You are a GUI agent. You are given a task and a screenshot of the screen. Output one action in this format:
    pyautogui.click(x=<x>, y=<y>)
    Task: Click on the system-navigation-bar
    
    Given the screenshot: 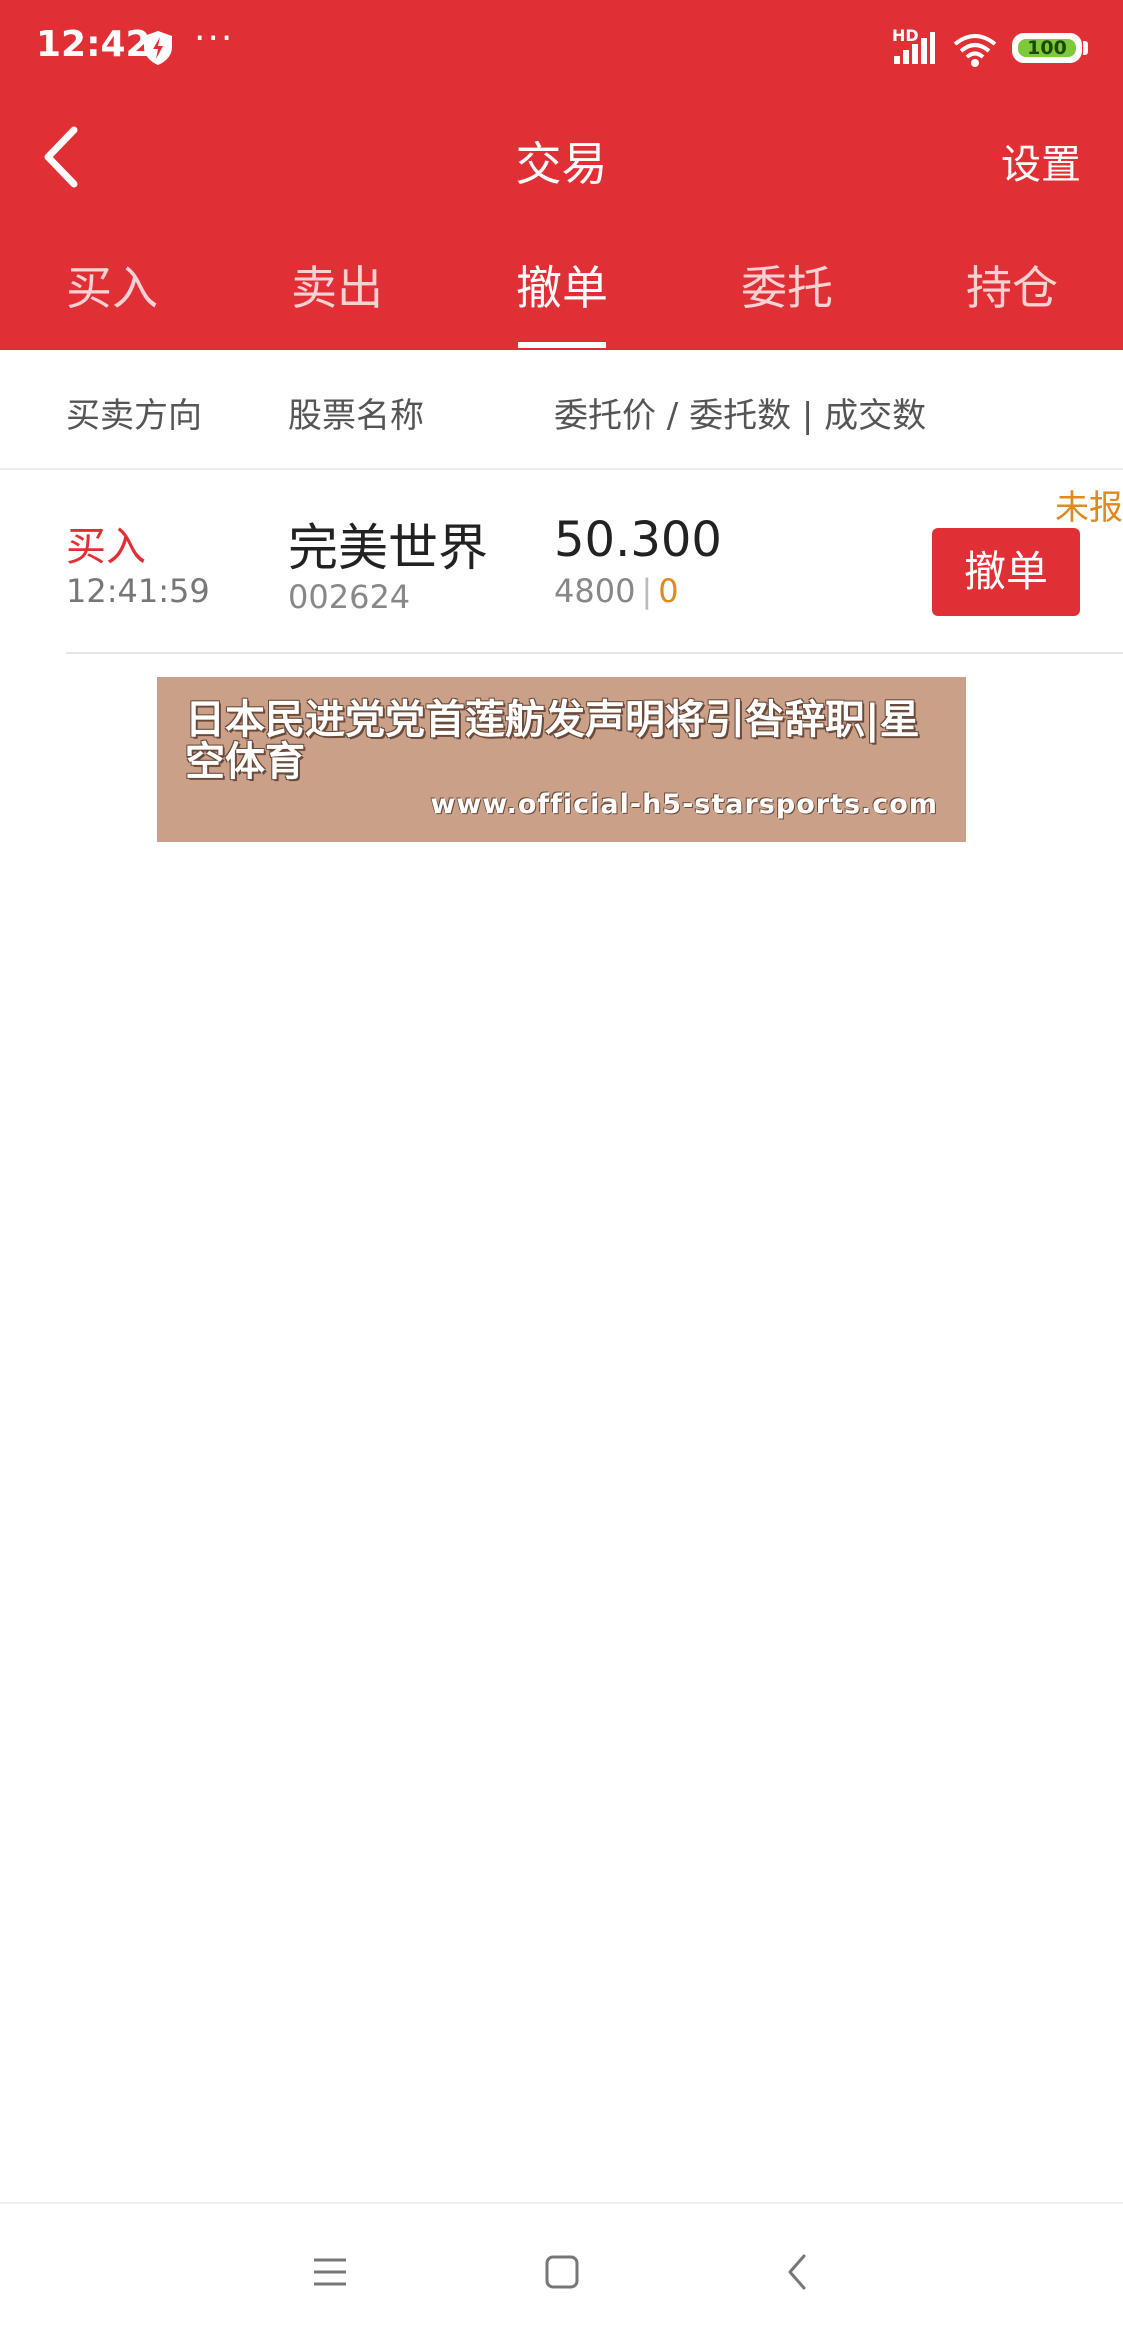 What is the action you would take?
    pyautogui.click(x=561, y=2270)
    